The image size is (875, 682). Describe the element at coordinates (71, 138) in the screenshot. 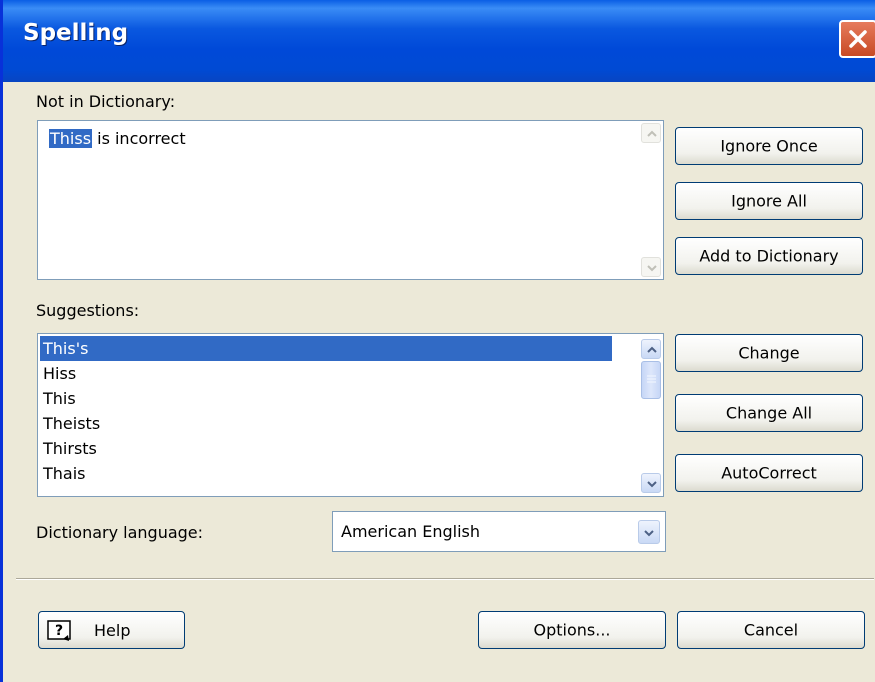

I see `misspelled-word: Thiss` at that location.